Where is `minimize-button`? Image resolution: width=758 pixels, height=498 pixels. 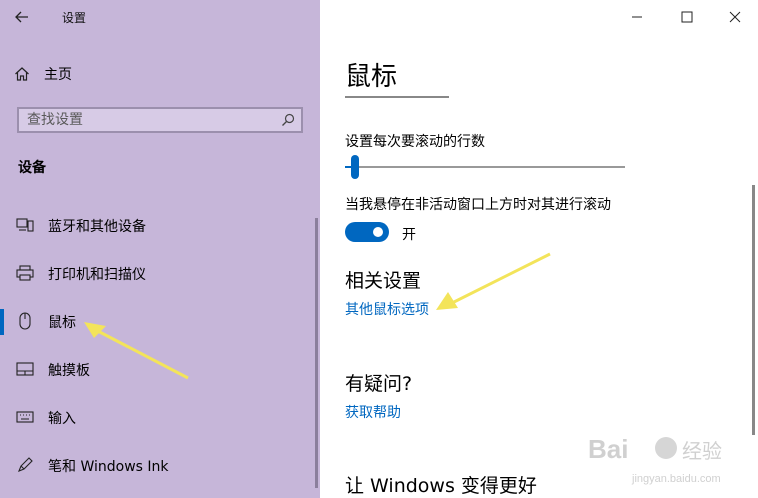 minimize-button is located at coordinates (637, 17).